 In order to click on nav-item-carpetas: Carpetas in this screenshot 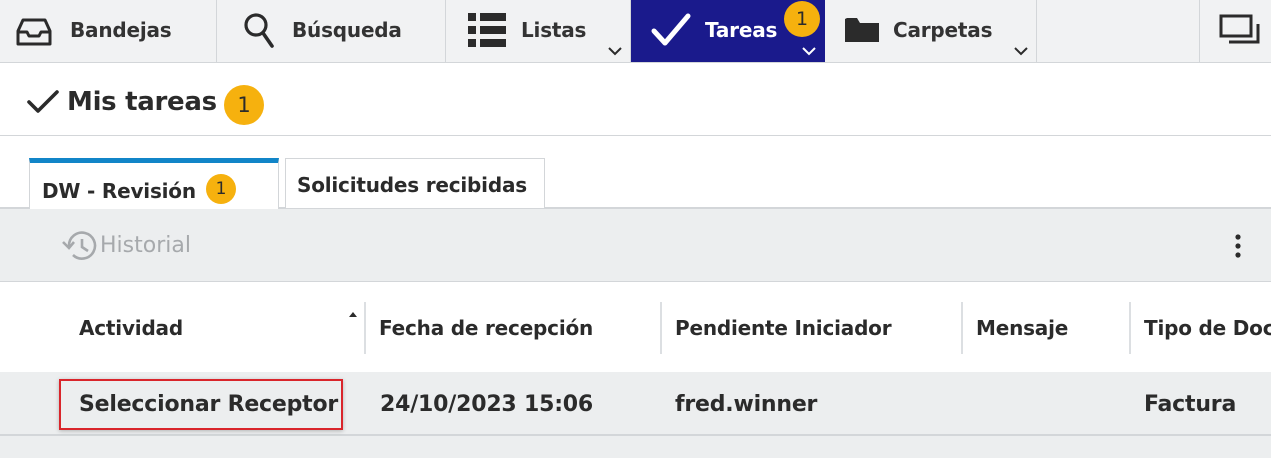, I will do `click(931, 31)`.